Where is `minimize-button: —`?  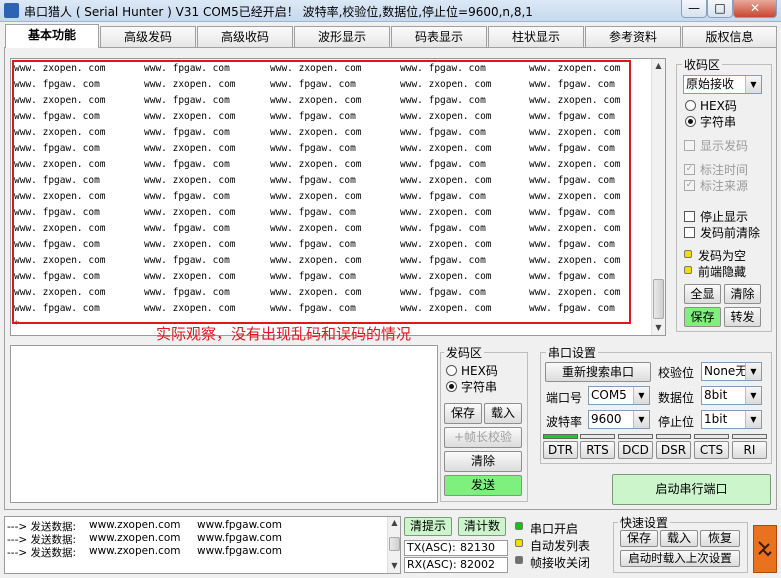 minimize-button: — is located at coordinates (694, 9).